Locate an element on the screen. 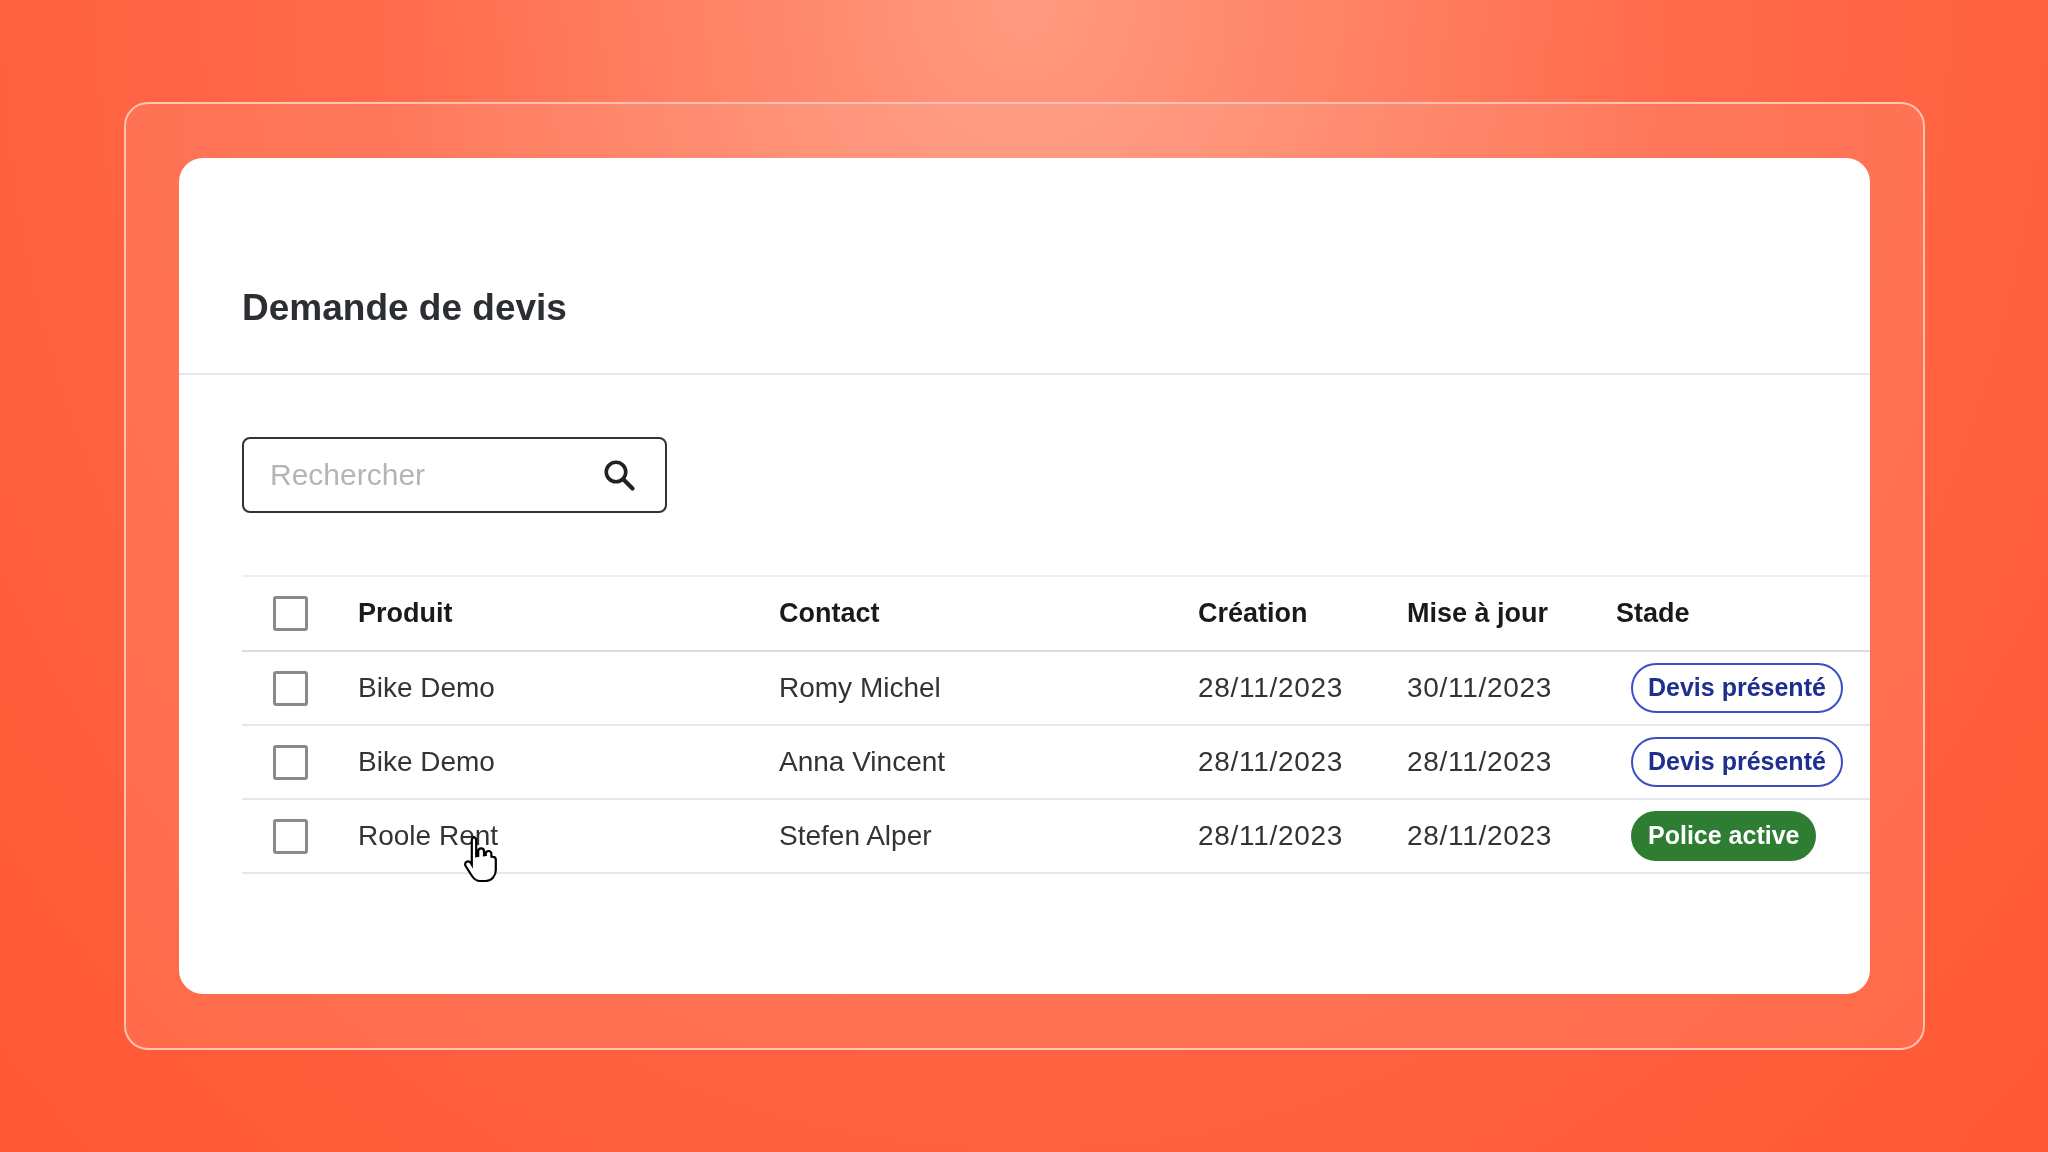 The width and height of the screenshot is (2048, 1152). search-field: Rechercher is located at coordinates (454, 475).